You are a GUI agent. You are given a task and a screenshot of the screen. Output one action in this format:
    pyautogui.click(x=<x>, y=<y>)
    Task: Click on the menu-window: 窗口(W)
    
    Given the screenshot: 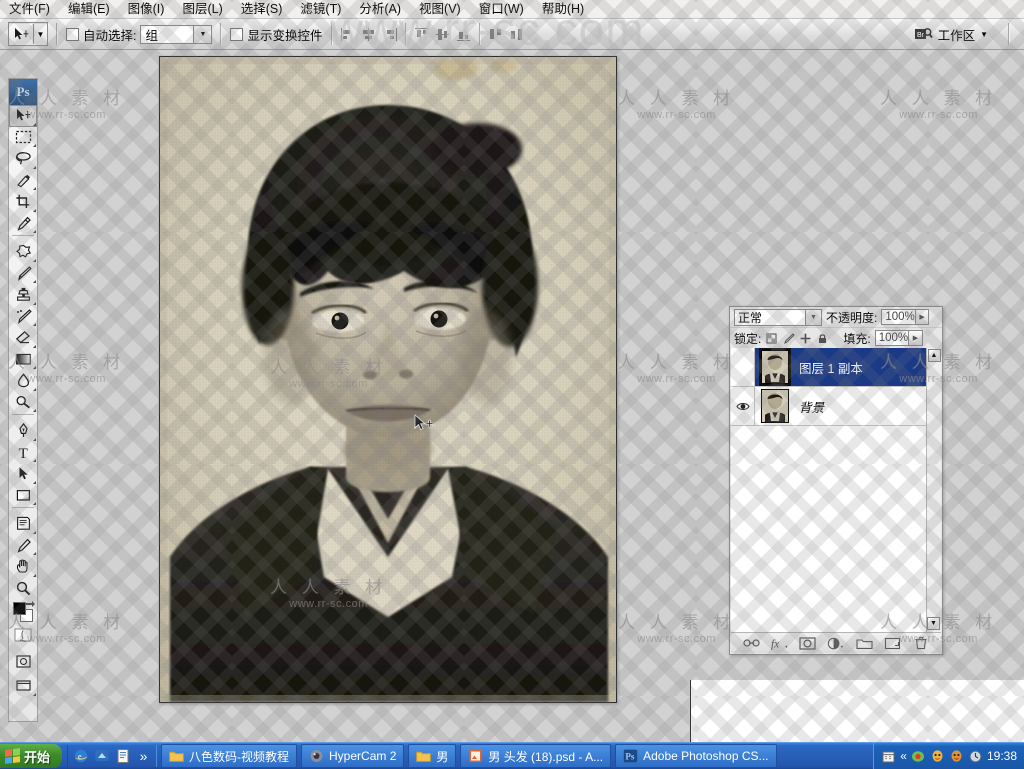 What is the action you would take?
    pyautogui.click(x=501, y=9)
    